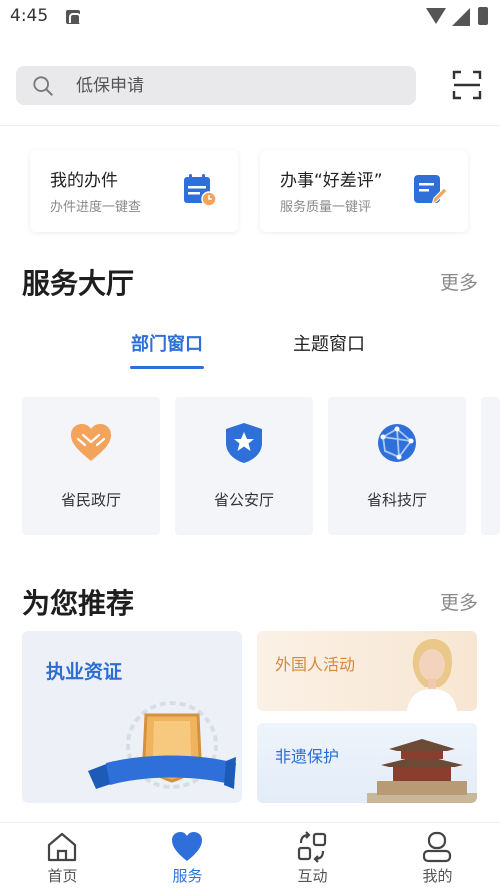  What do you see at coordinates (315, 664) in the screenshot?
I see `rec-label-foreigner-activity: 外国人活动` at bounding box center [315, 664].